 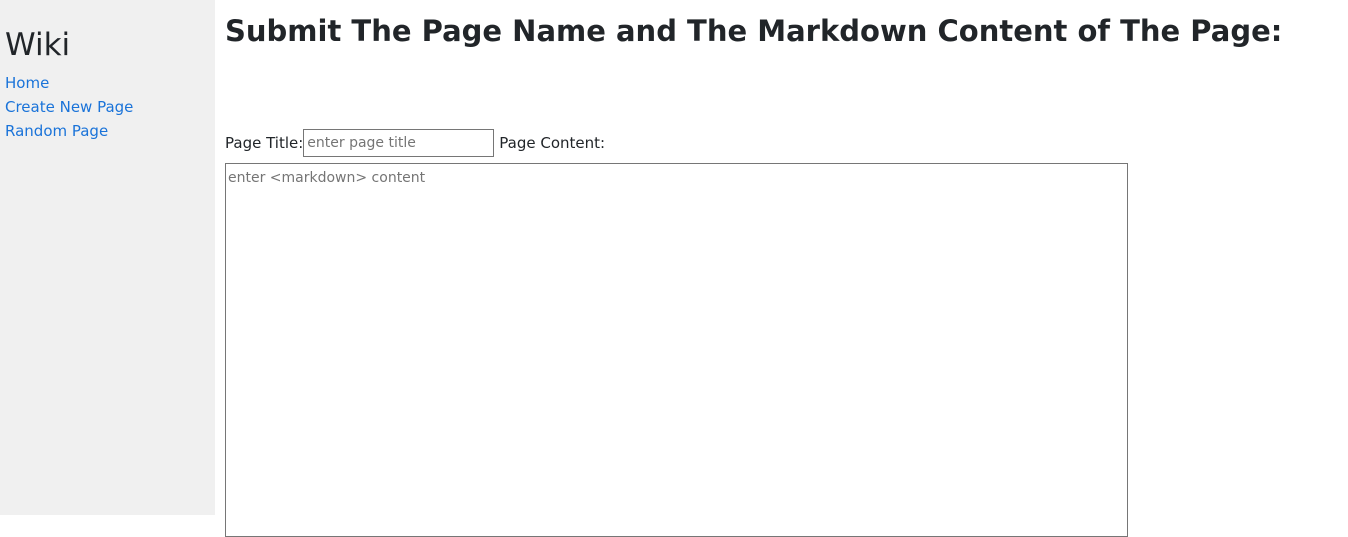 I want to click on page-title-input, so click(x=399, y=143).